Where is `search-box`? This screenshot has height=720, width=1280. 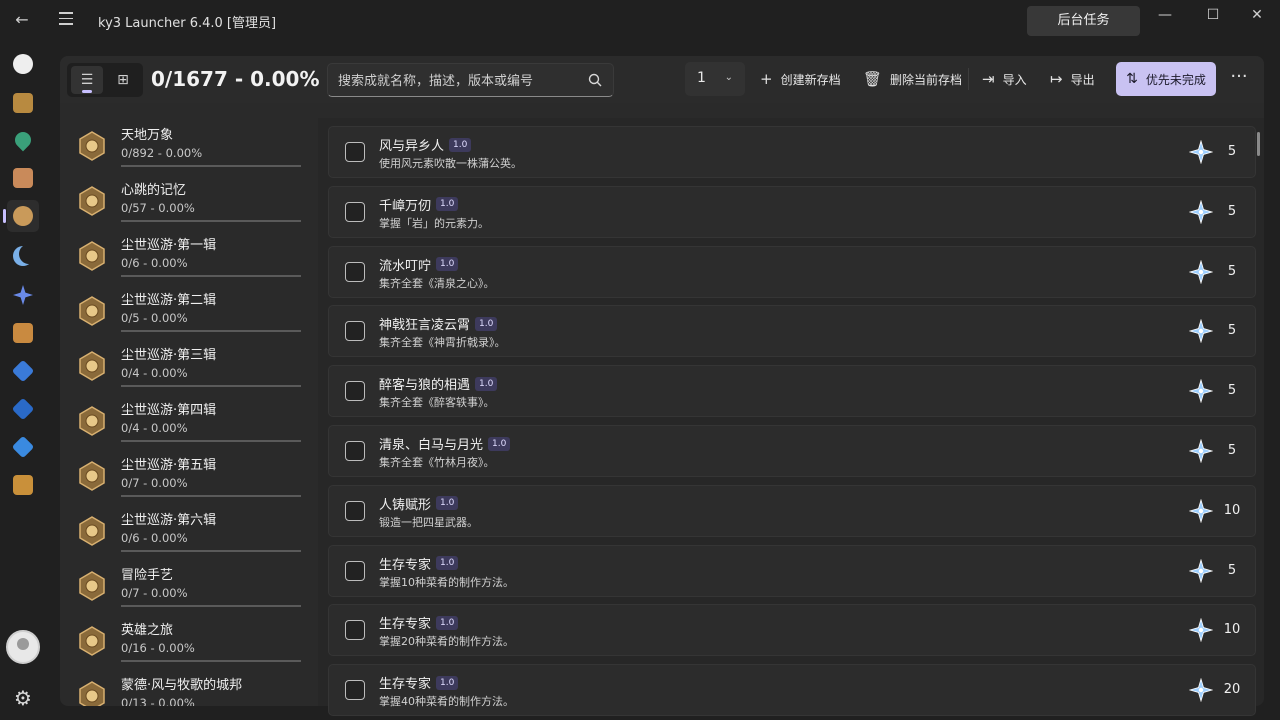 search-box is located at coordinates (470, 80).